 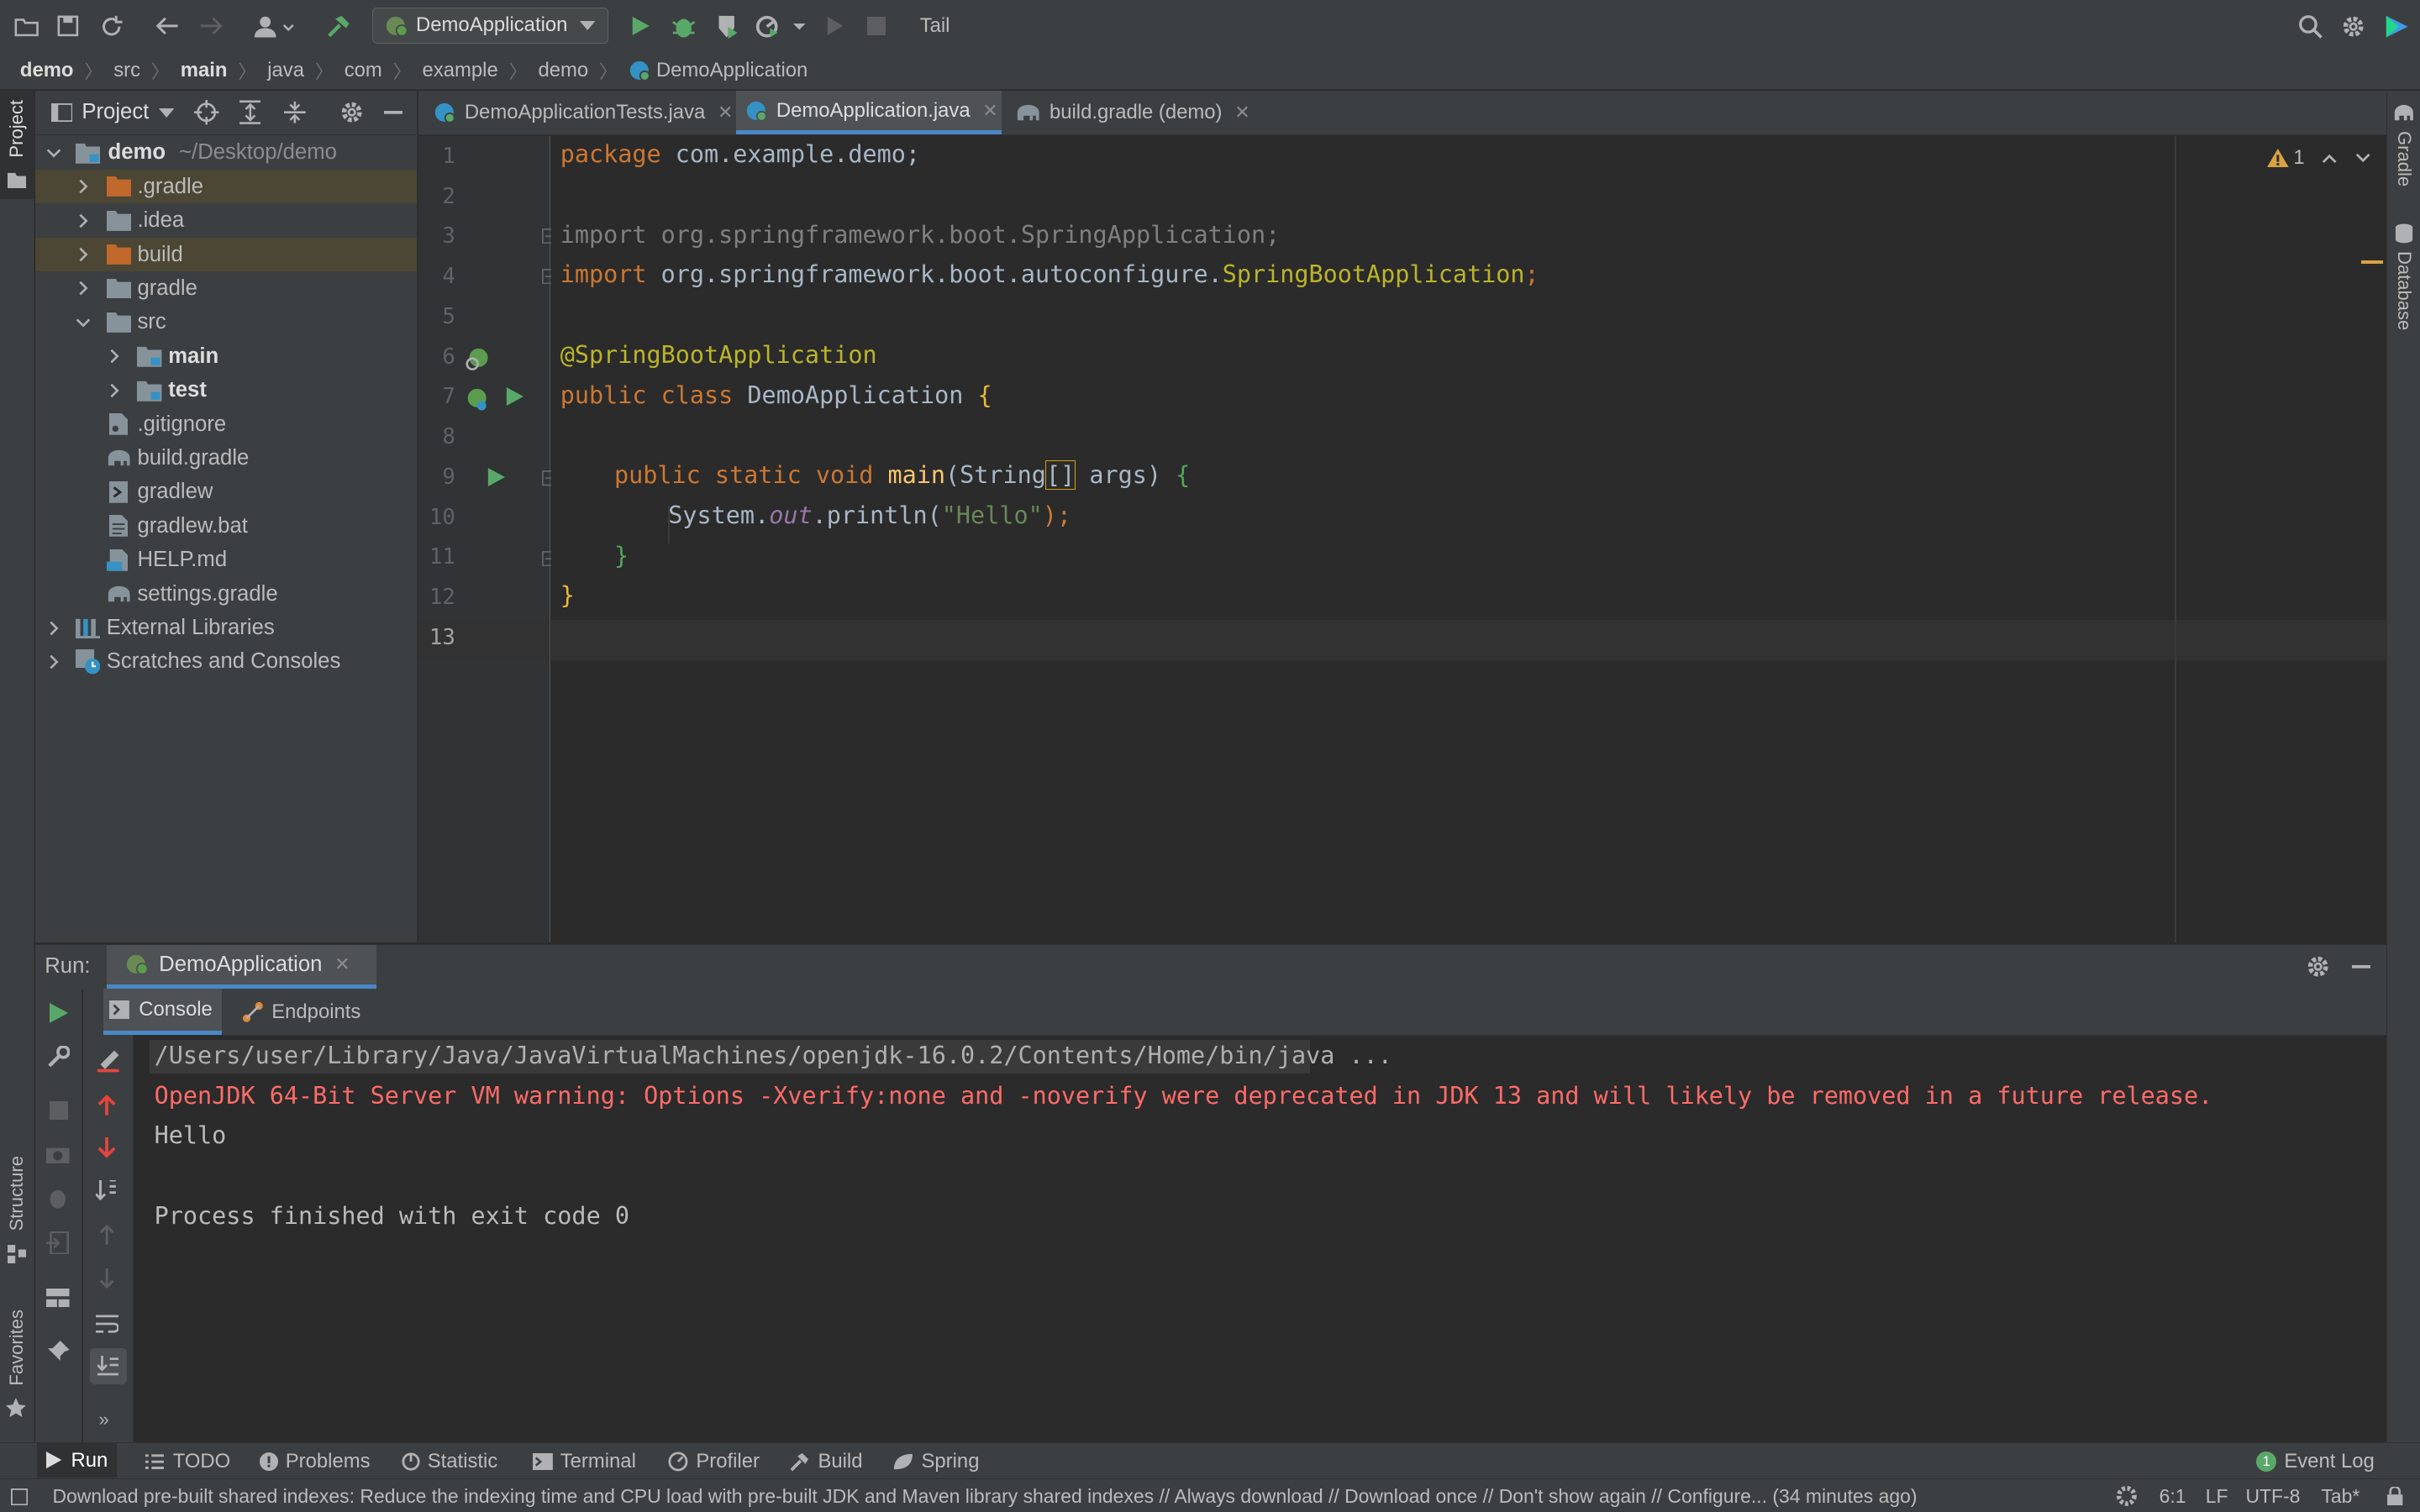 I want to click on save-icon, so click(x=68, y=26).